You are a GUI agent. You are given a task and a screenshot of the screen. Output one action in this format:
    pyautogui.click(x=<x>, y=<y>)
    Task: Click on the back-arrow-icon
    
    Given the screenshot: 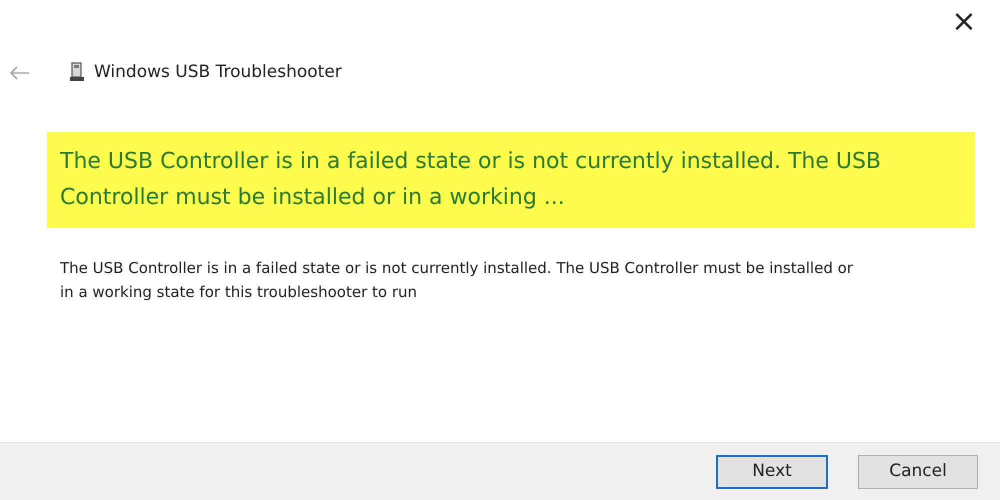 What is the action you would take?
    pyautogui.click(x=19, y=73)
    